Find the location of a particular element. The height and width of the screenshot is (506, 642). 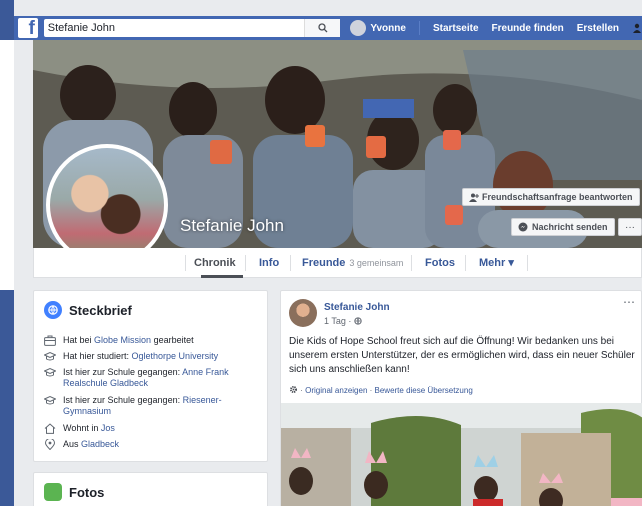

intro-lives-in-prefix: Wohnt in is located at coordinates (82, 428).